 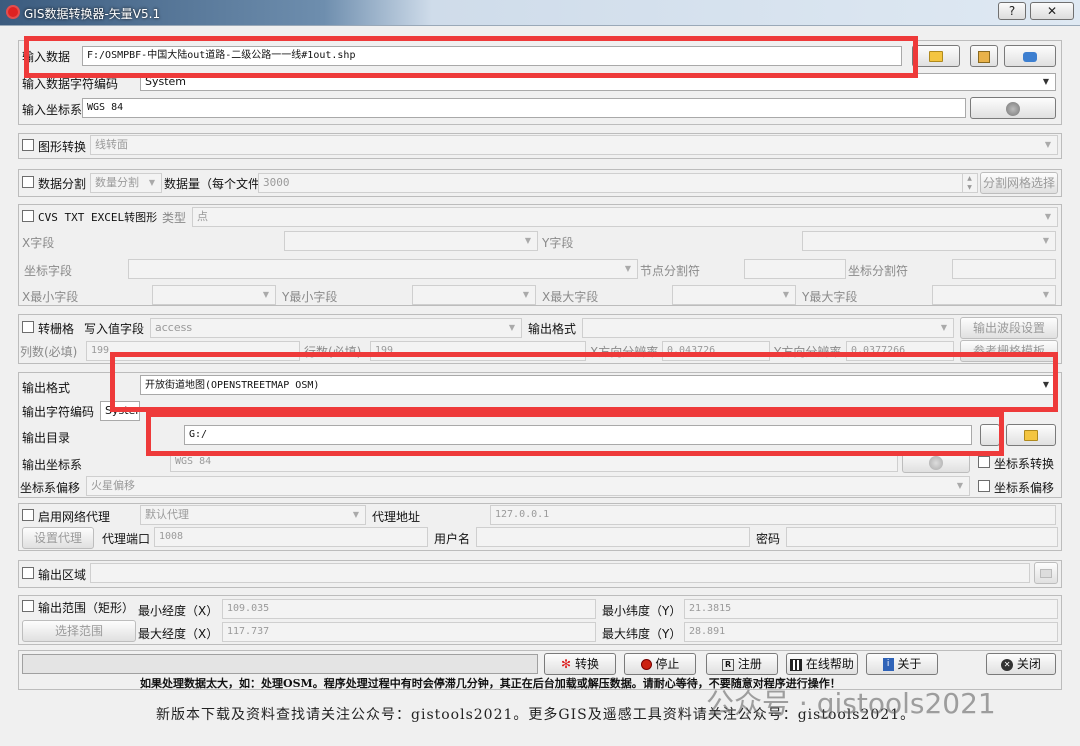 What do you see at coordinates (70, 84) in the screenshot?
I see `input-charset-label: 输入数据字符编码` at bounding box center [70, 84].